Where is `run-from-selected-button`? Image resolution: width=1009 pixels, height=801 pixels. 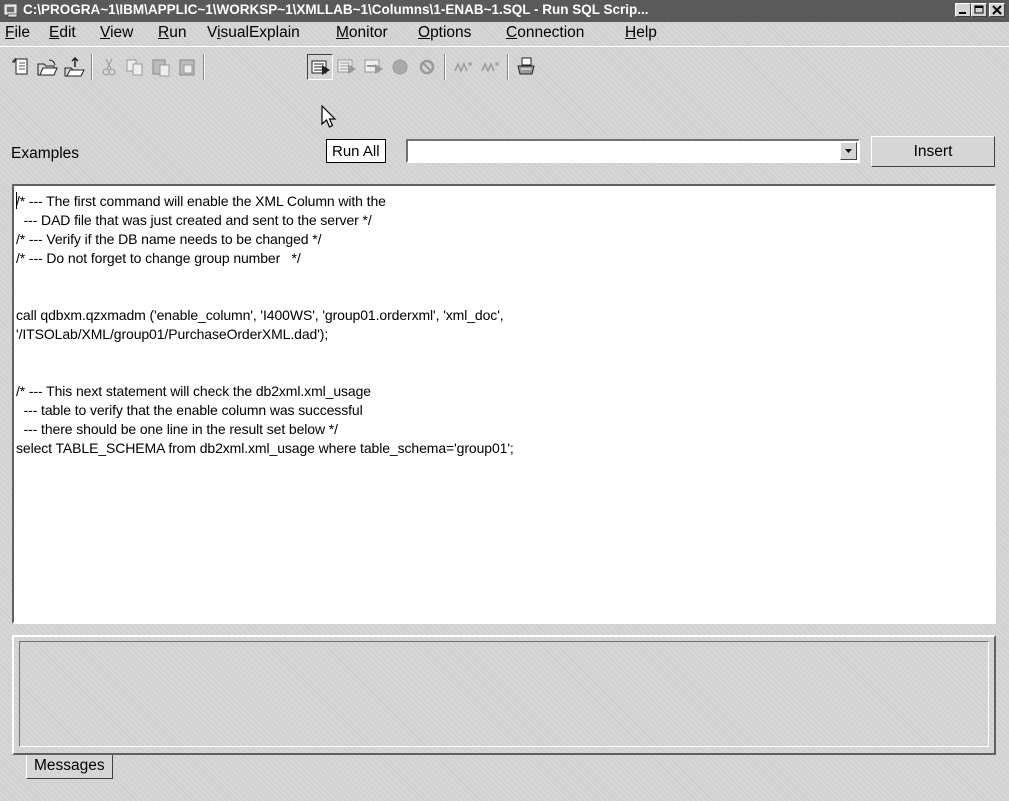
run-from-selected-button is located at coordinates (347, 67).